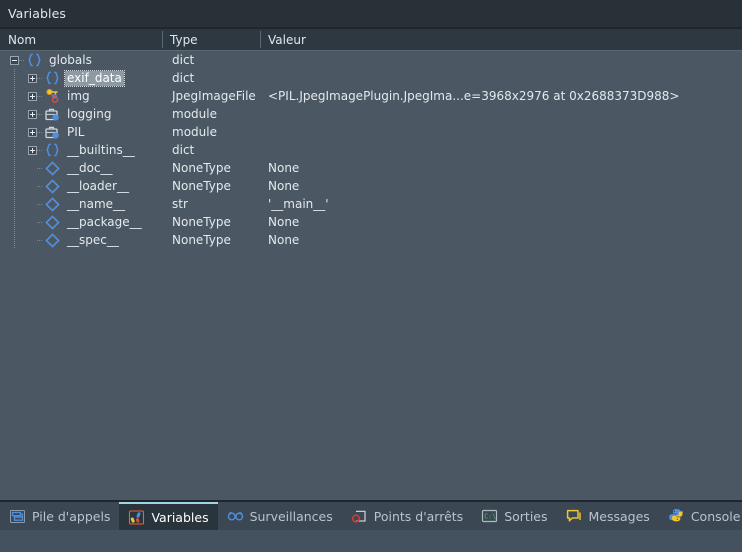  I want to click on table-row: __doc__ NoneType None, so click(371, 168).